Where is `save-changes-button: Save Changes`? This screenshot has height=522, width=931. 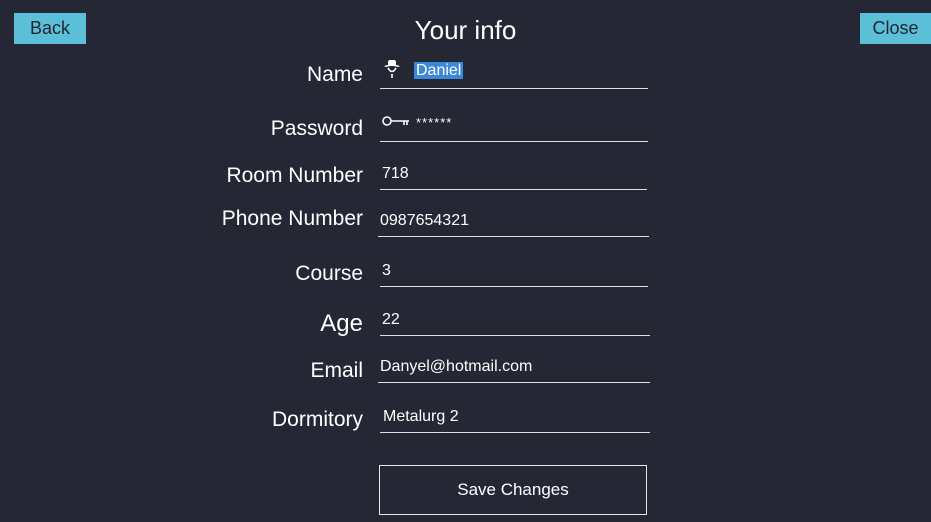 save-changes-button: Save Changes is located at coordinates (513, 490).